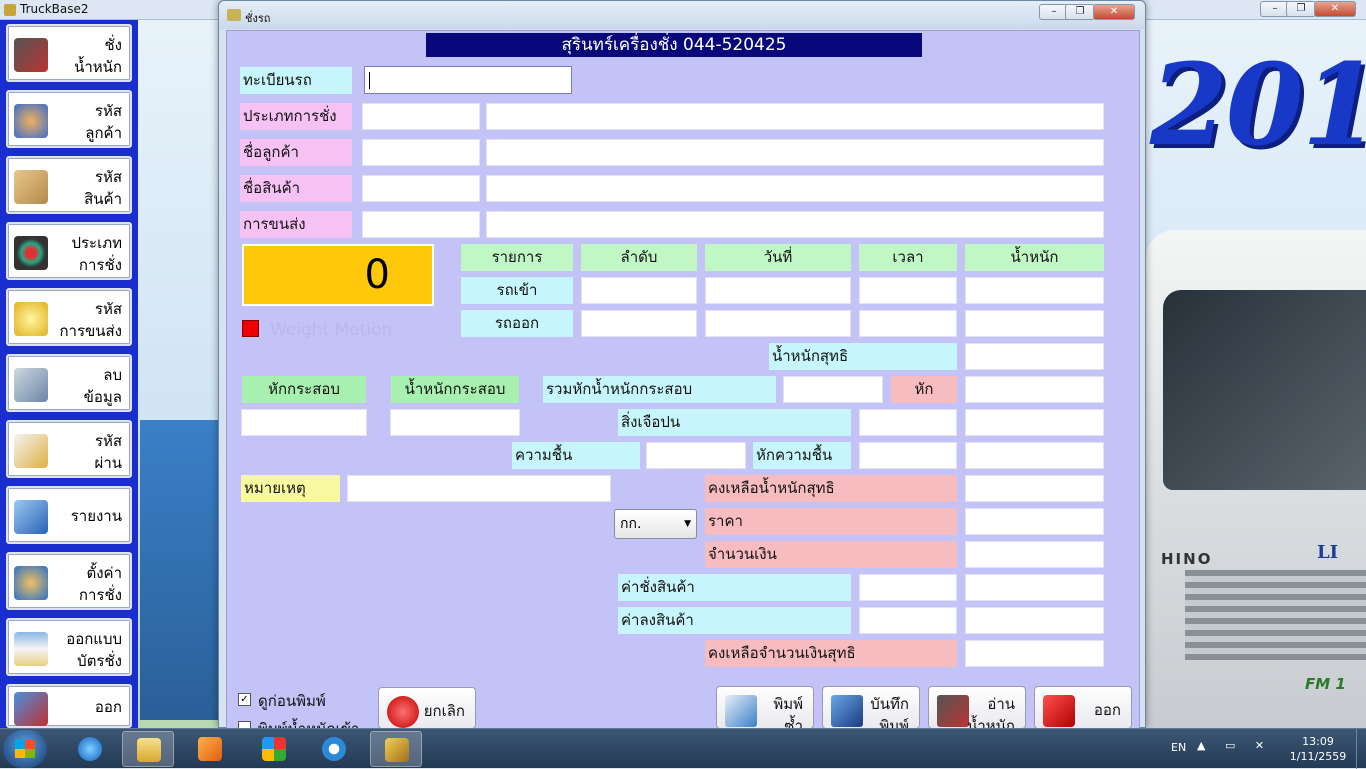 This screenshot has height=769, width=1366. I want to click on system-tray-icons: ▲ ▭ ✕, so click(1234, 745).